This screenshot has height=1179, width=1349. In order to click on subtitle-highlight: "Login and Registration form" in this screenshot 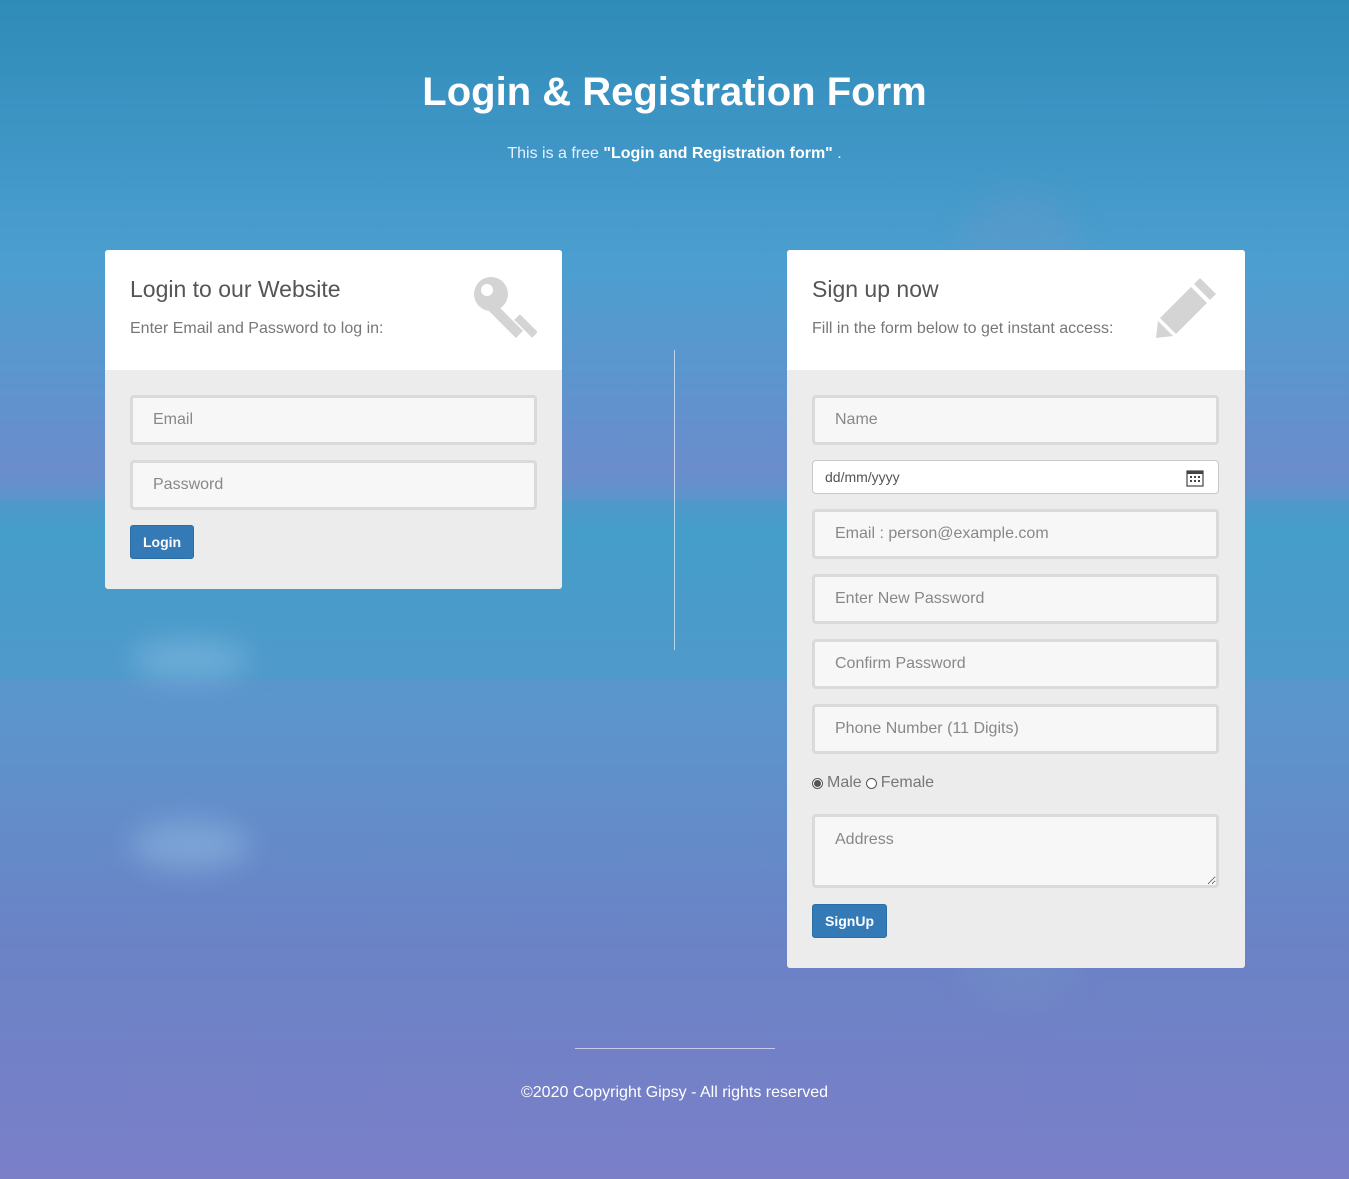, I will do `click(718, 153)`.